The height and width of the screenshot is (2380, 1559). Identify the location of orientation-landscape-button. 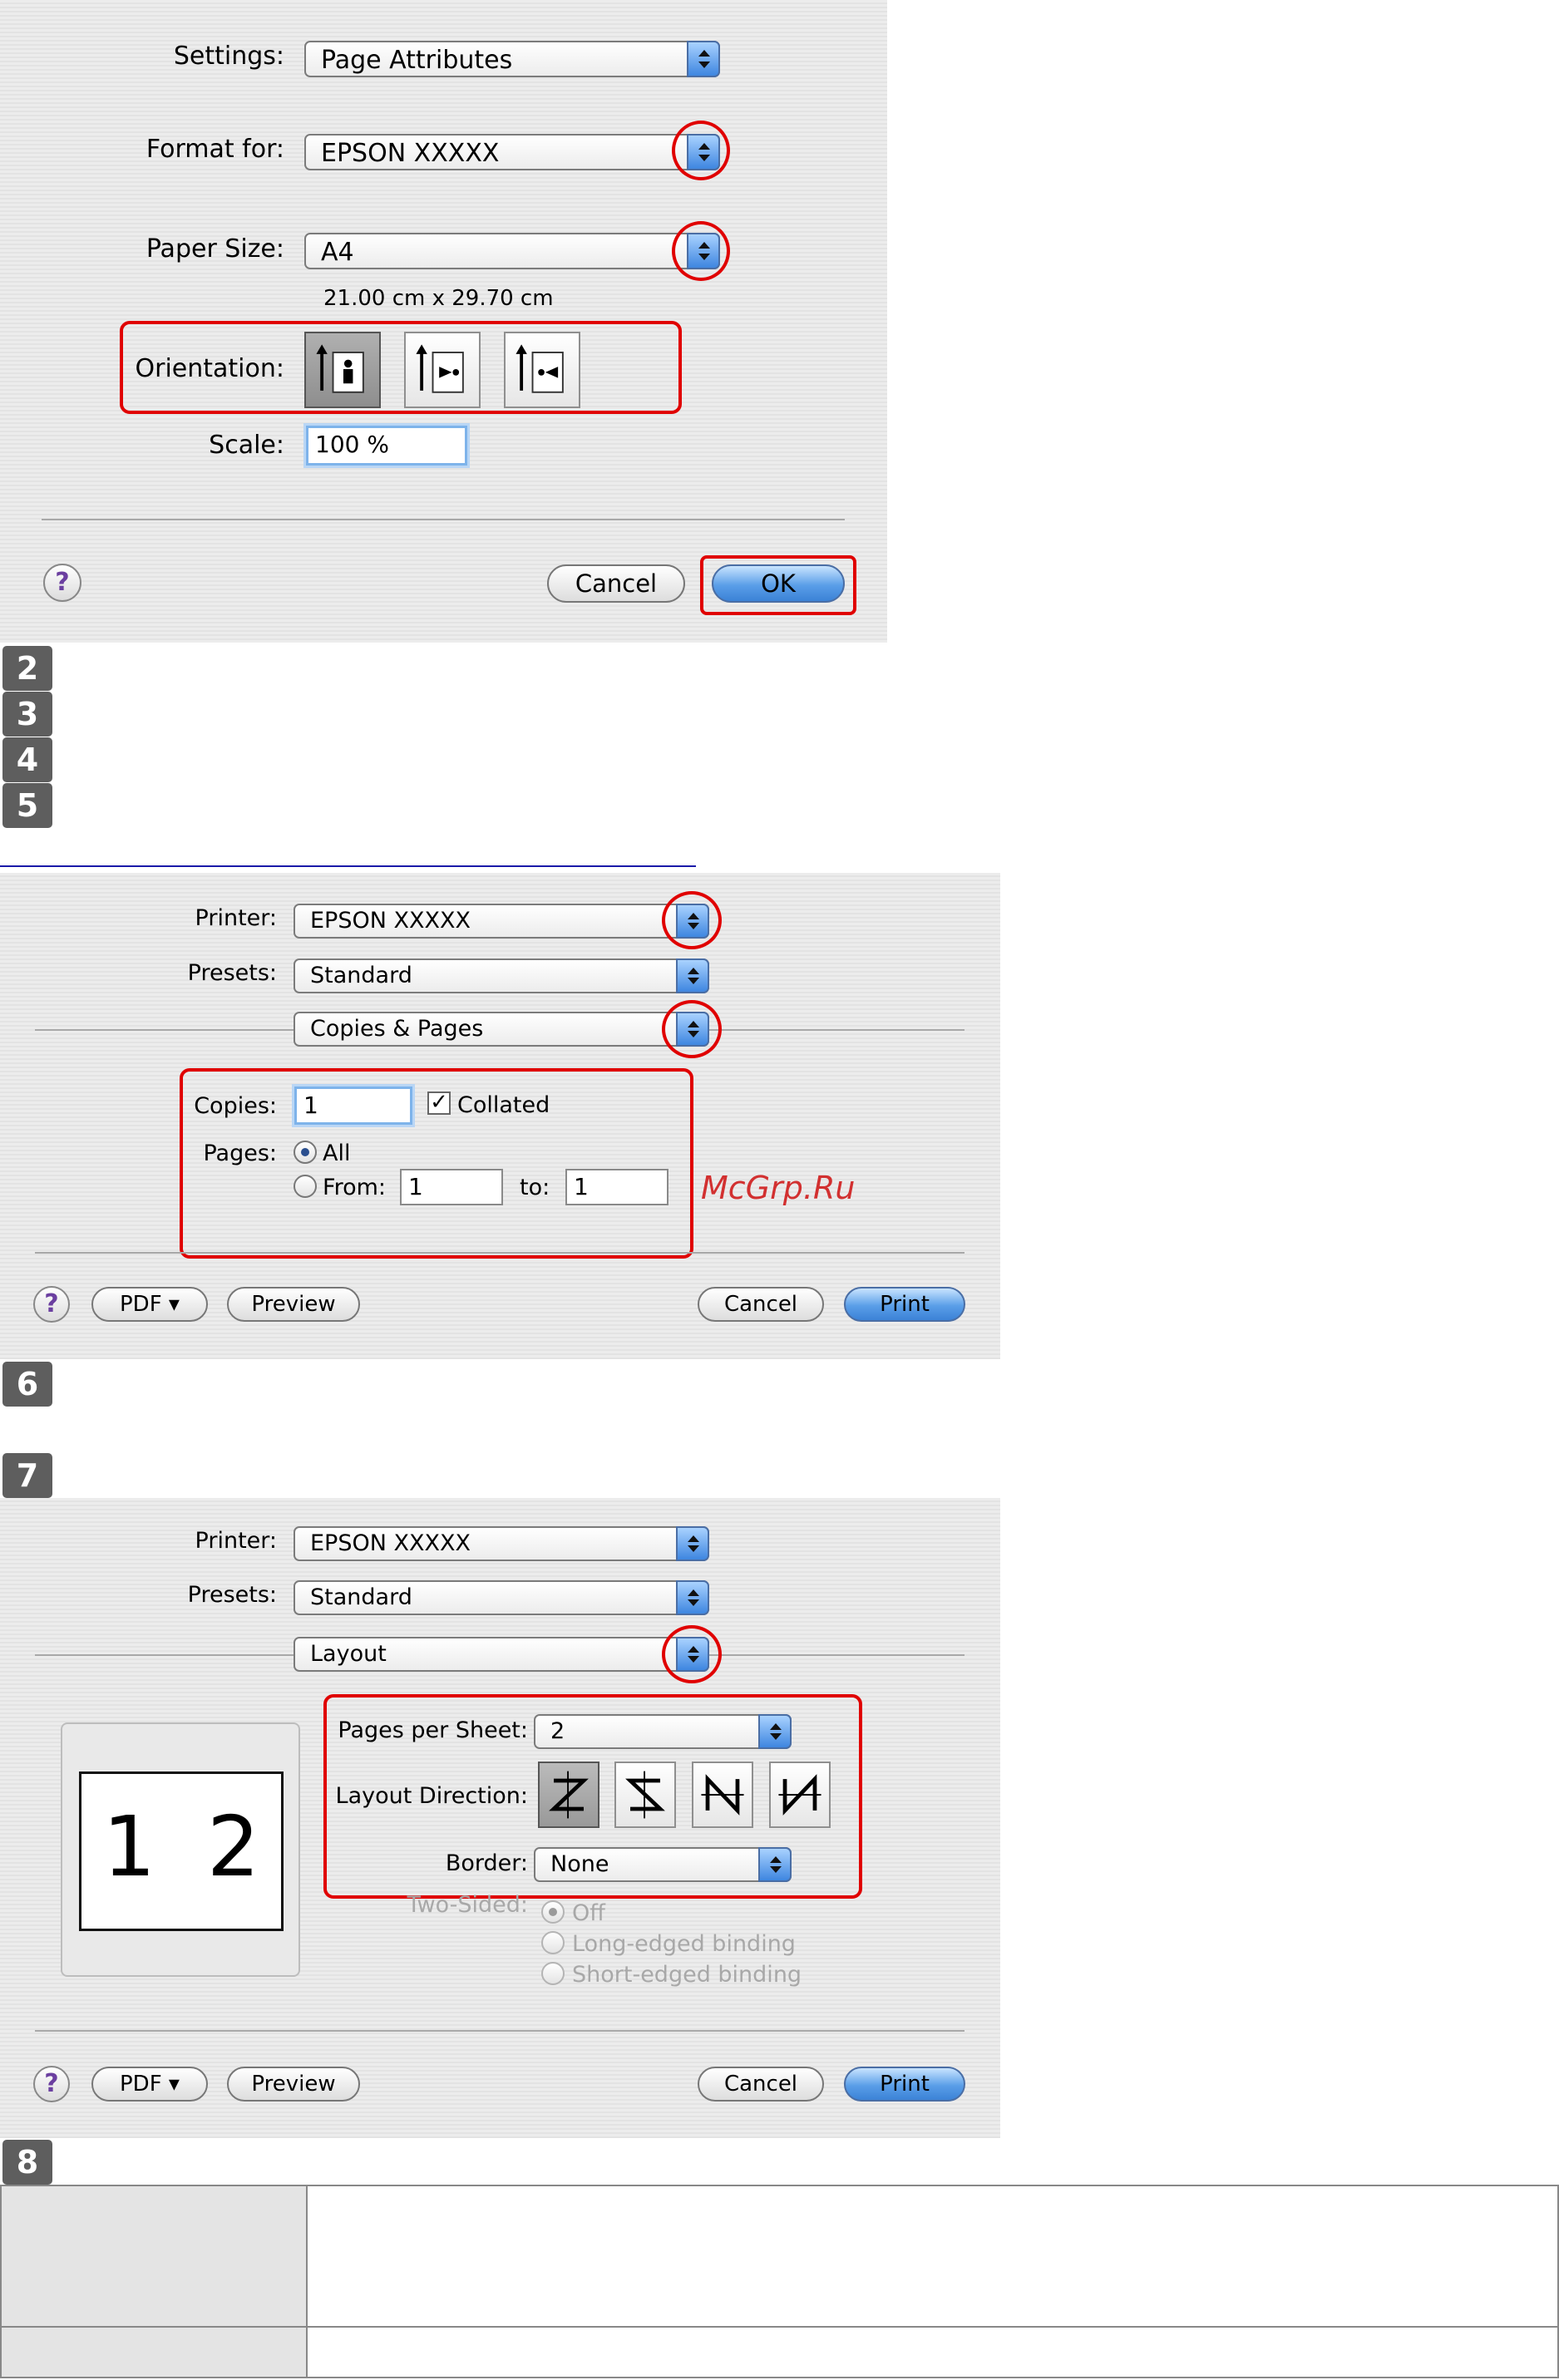
(443, 370).